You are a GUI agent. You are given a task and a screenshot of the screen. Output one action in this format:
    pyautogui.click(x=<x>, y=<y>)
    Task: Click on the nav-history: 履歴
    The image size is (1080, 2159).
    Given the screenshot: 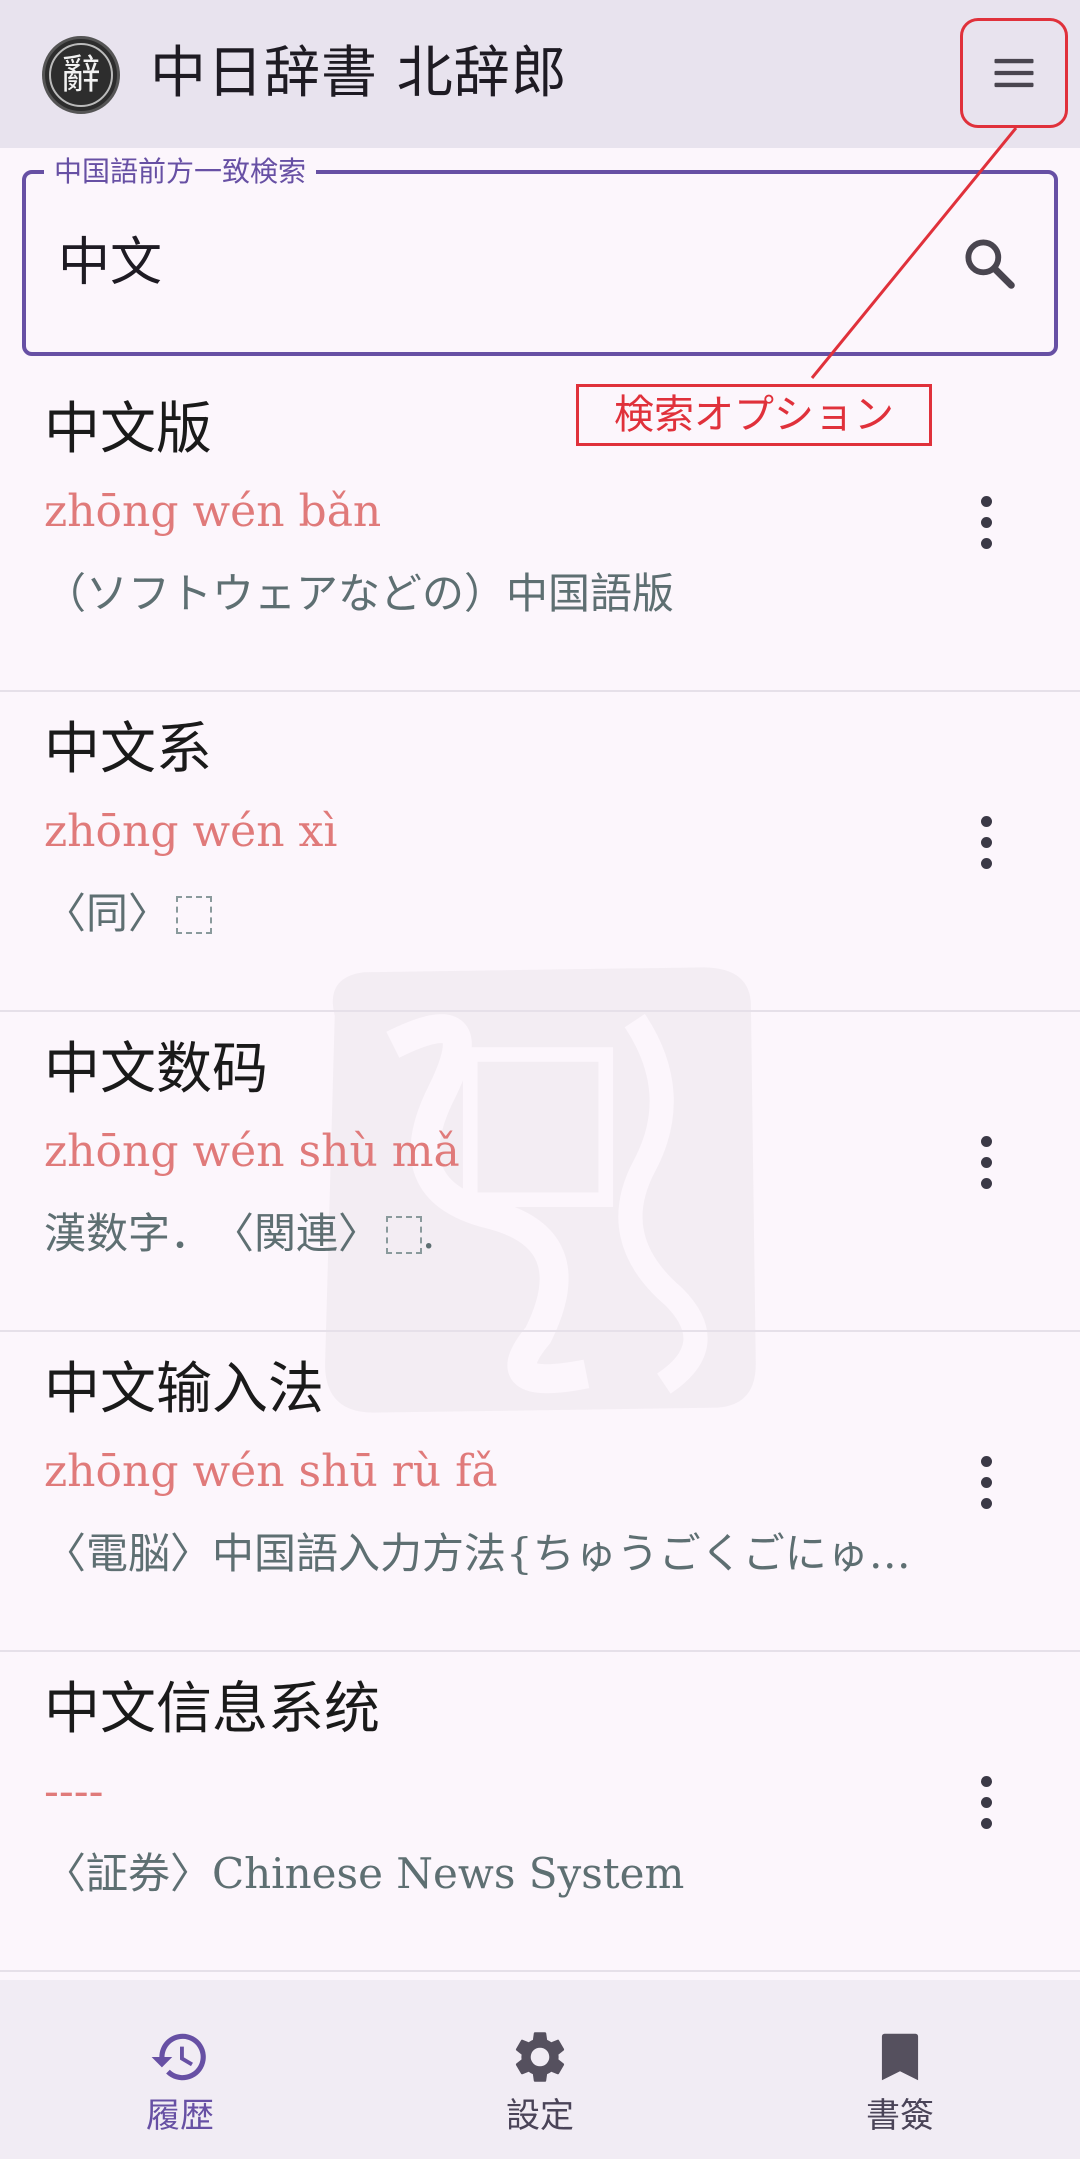 What is the action you would take?
    pyautogui.click(x=180, y=2069)
    